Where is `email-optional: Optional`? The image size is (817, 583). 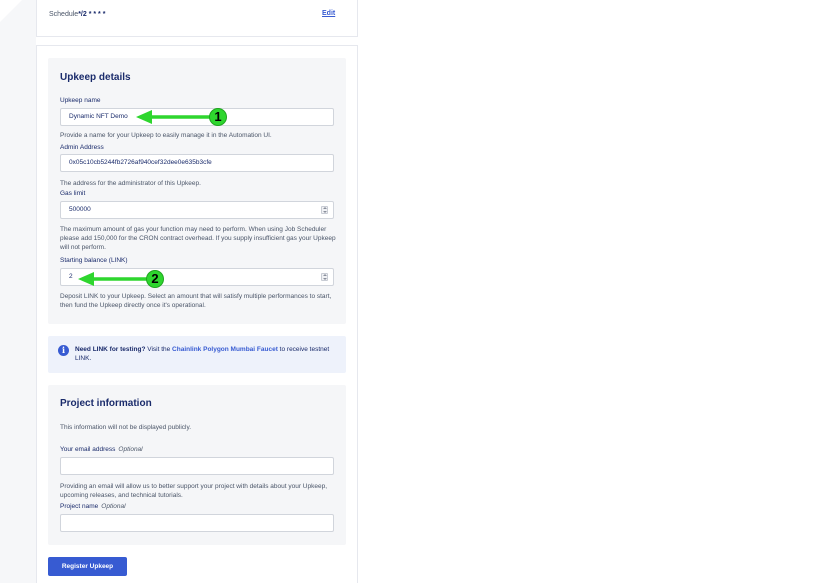
email-optional: Optional is located at coordinates (130, 449).